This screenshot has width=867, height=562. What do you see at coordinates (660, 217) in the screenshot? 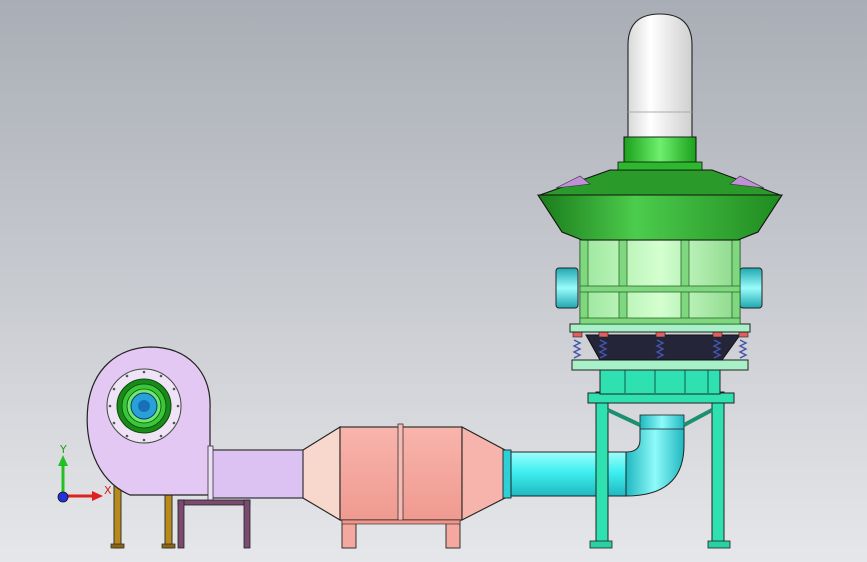
I see `tower-cone-hood` at bounding box center [660, 217].